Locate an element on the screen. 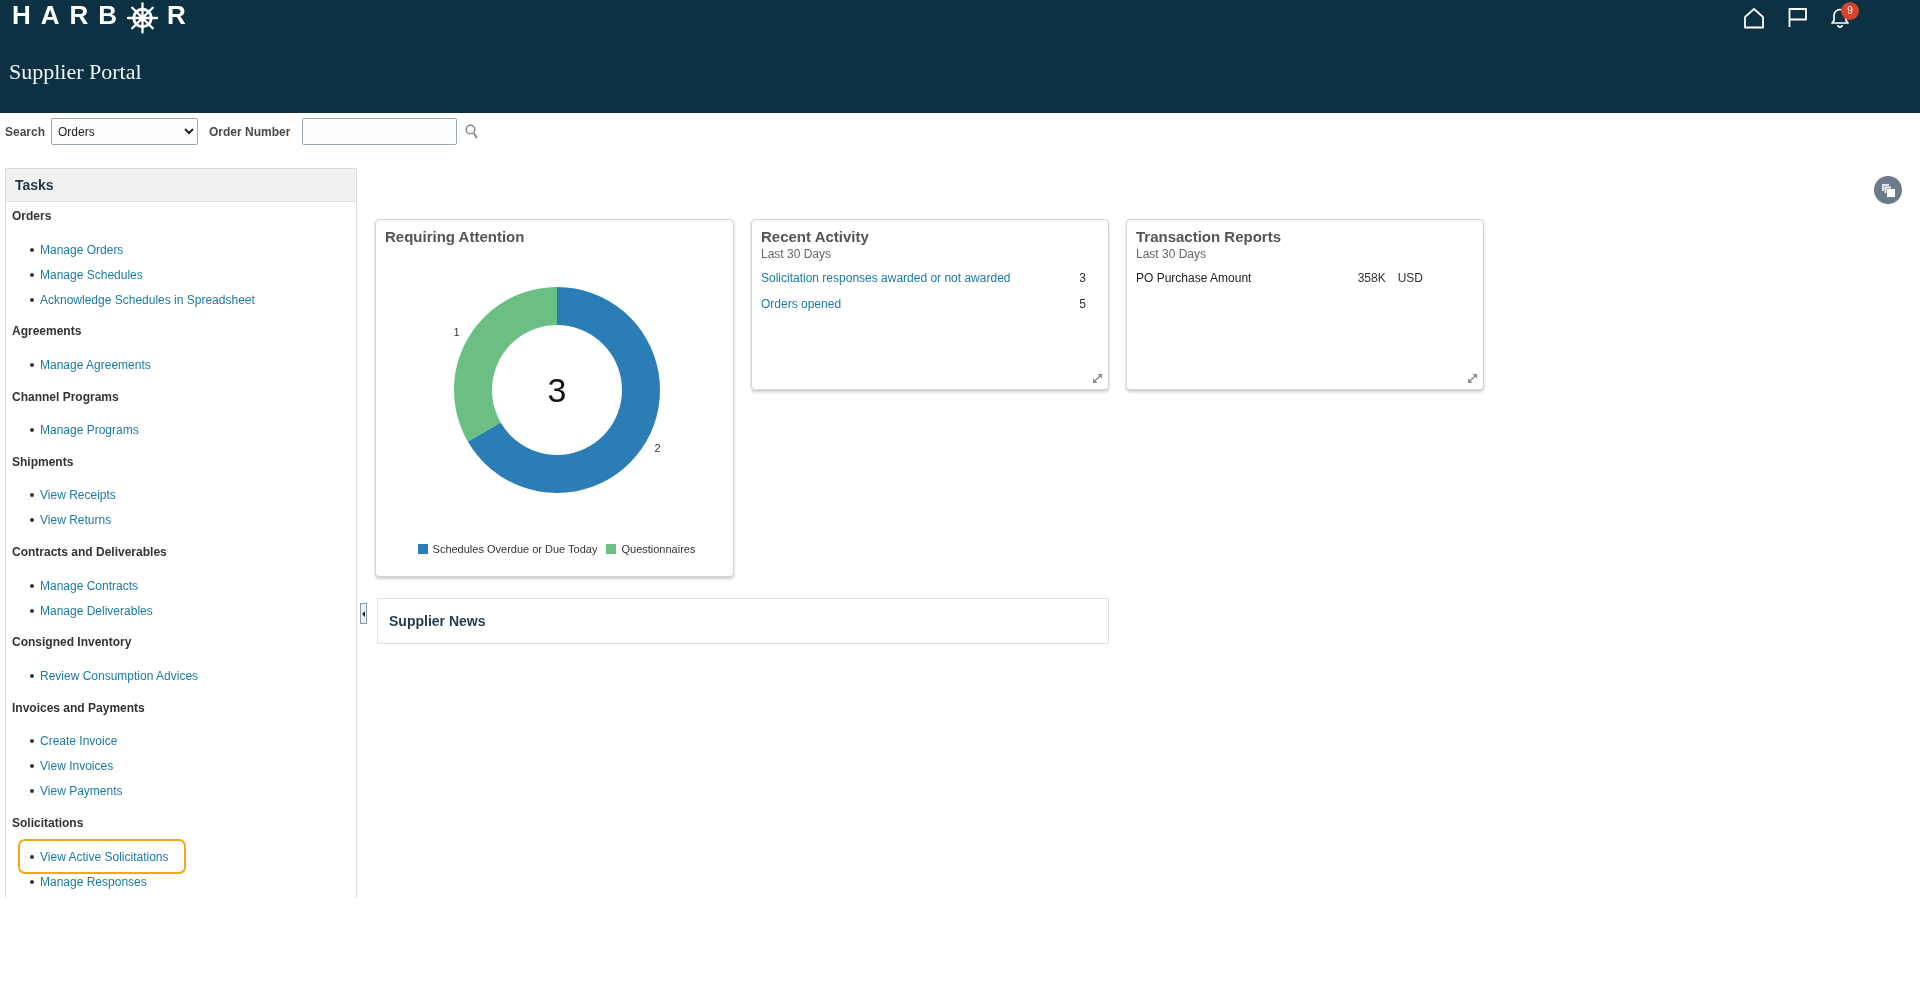  field-label: Order Number is located at coordinates (250, 132).